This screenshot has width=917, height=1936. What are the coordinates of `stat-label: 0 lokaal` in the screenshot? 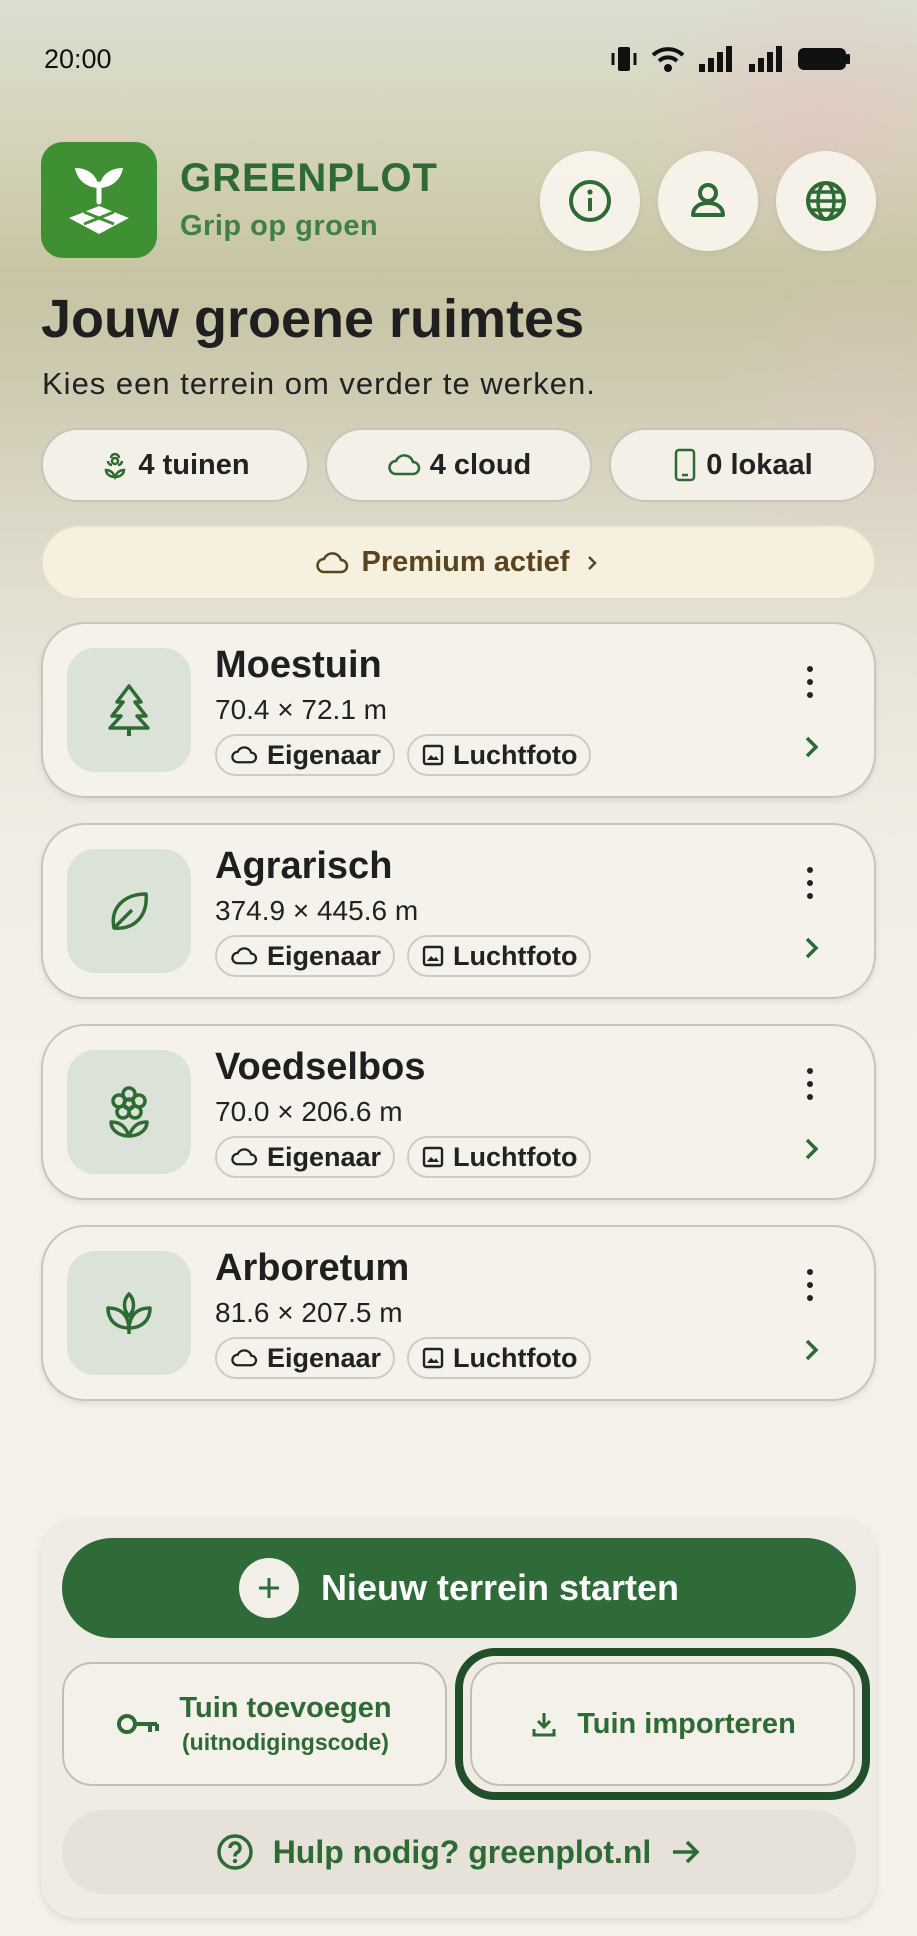 It's located at (759, 464).